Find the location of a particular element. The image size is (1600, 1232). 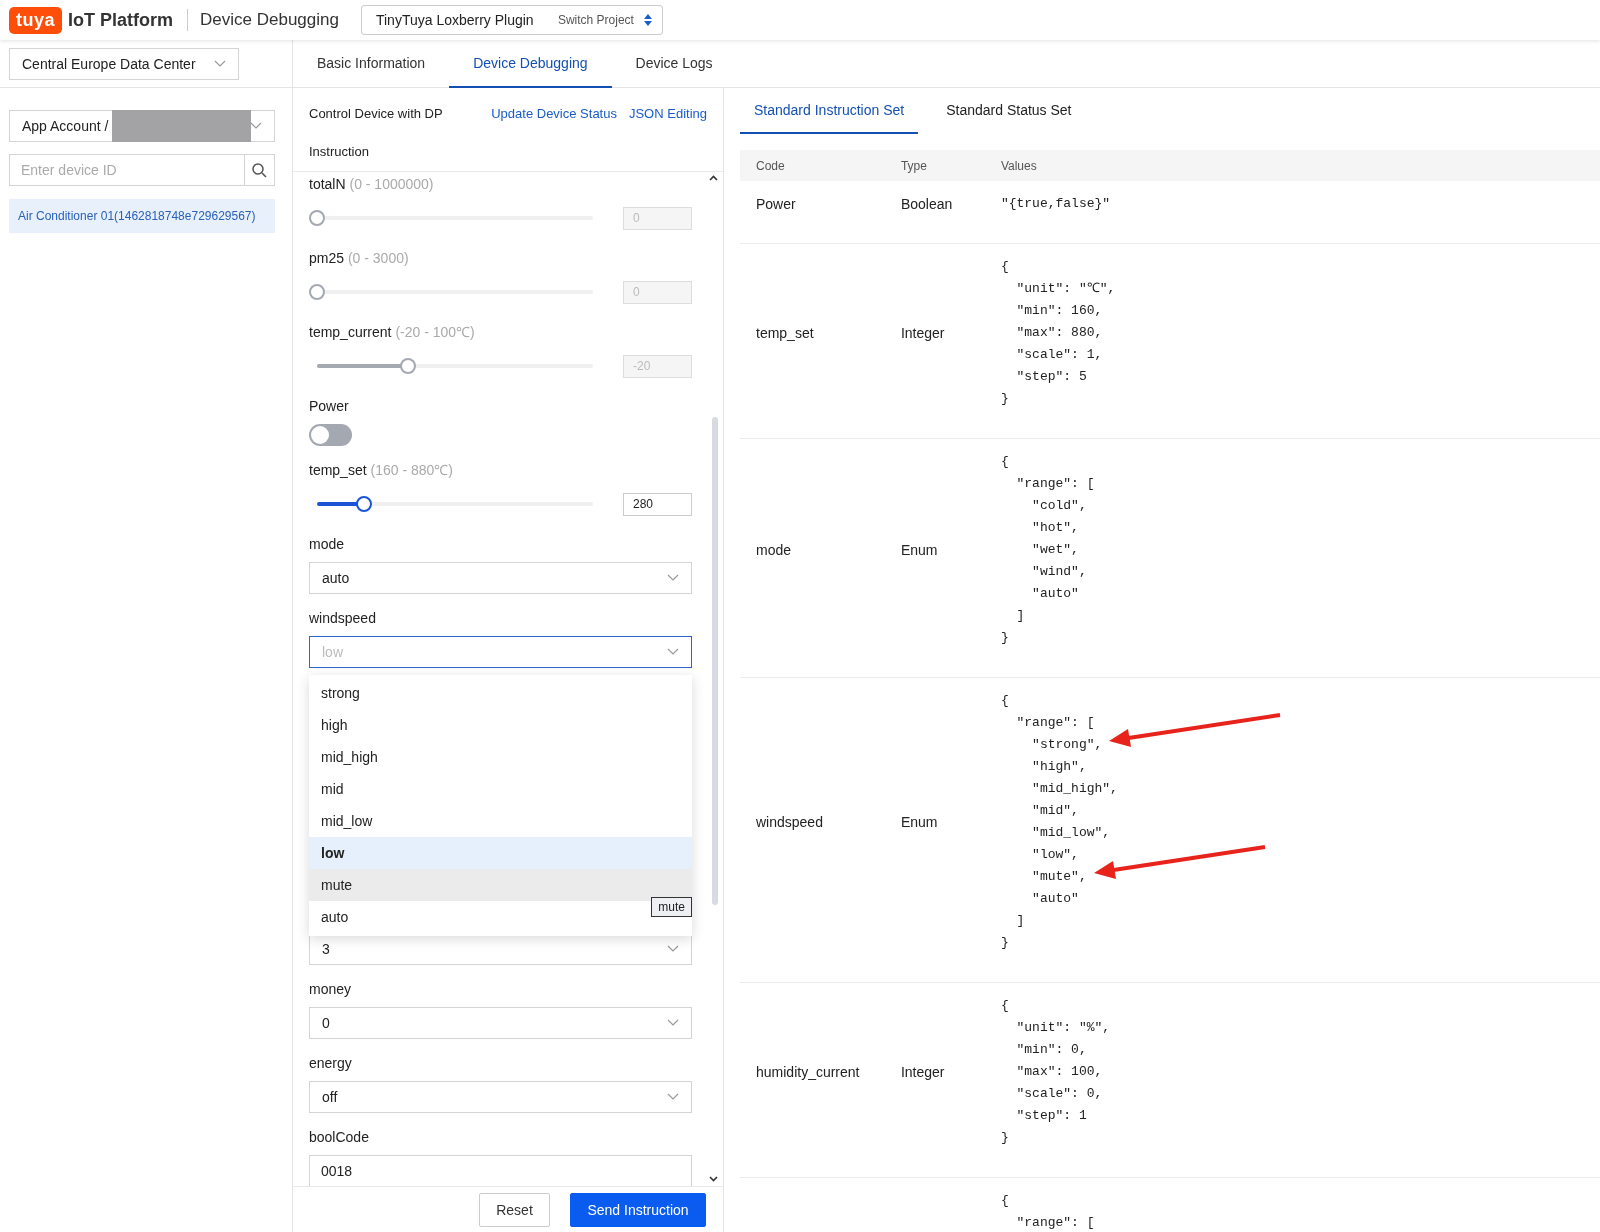

dropdown-option: mid is located at coordinates (500, 789).